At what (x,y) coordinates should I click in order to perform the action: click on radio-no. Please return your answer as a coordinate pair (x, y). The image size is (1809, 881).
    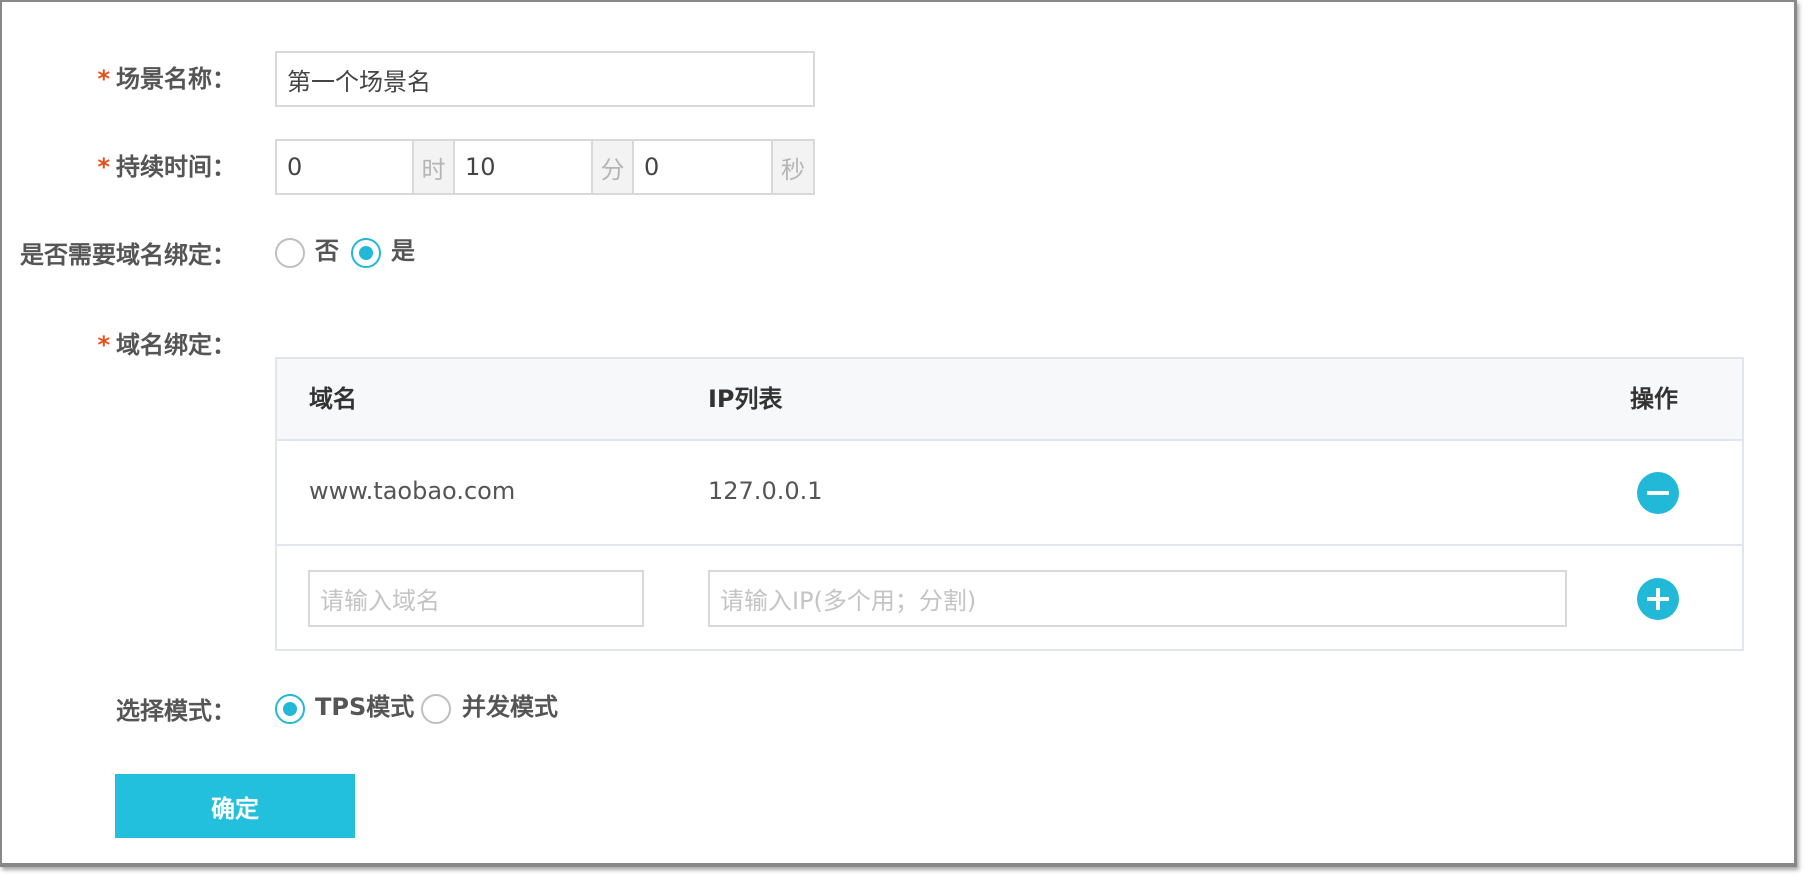
    Looking at the image, I should click on (290, 253).